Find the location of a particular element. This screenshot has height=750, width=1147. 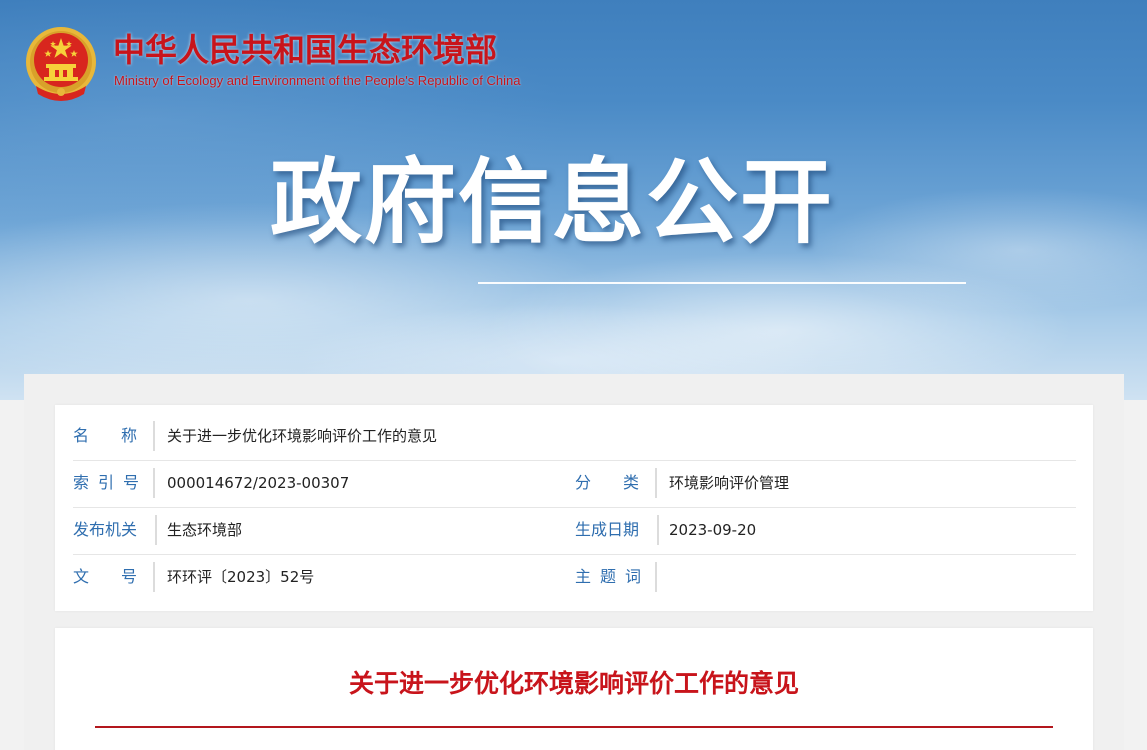

issuer-label: 发布机关 is located at coordinates (115, 530).